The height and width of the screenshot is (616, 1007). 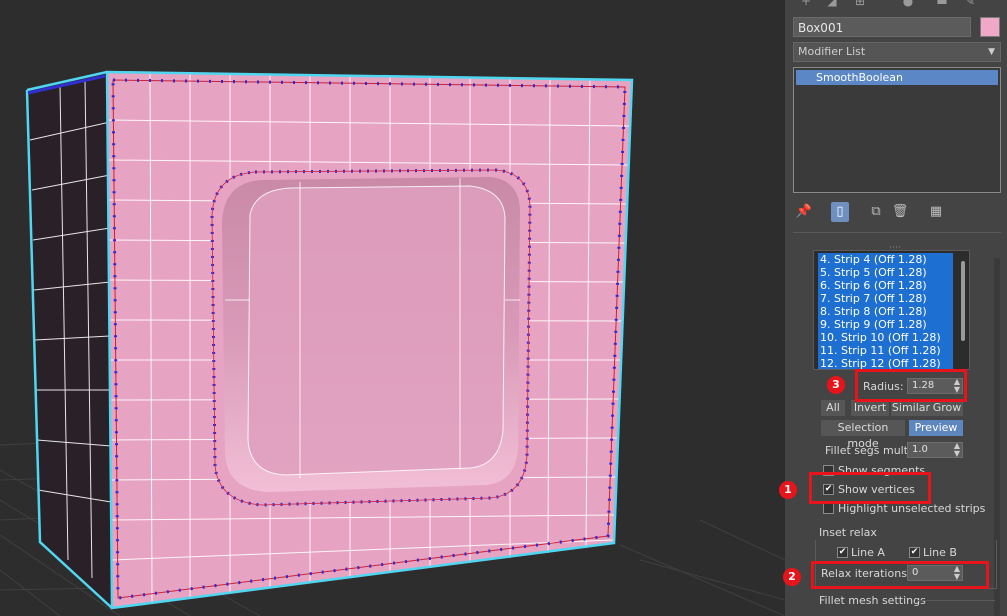 What do you see at coordinates (911, 408) in the screenshot?
I see `similar-button: Similar` at bounding box center [911, 408].